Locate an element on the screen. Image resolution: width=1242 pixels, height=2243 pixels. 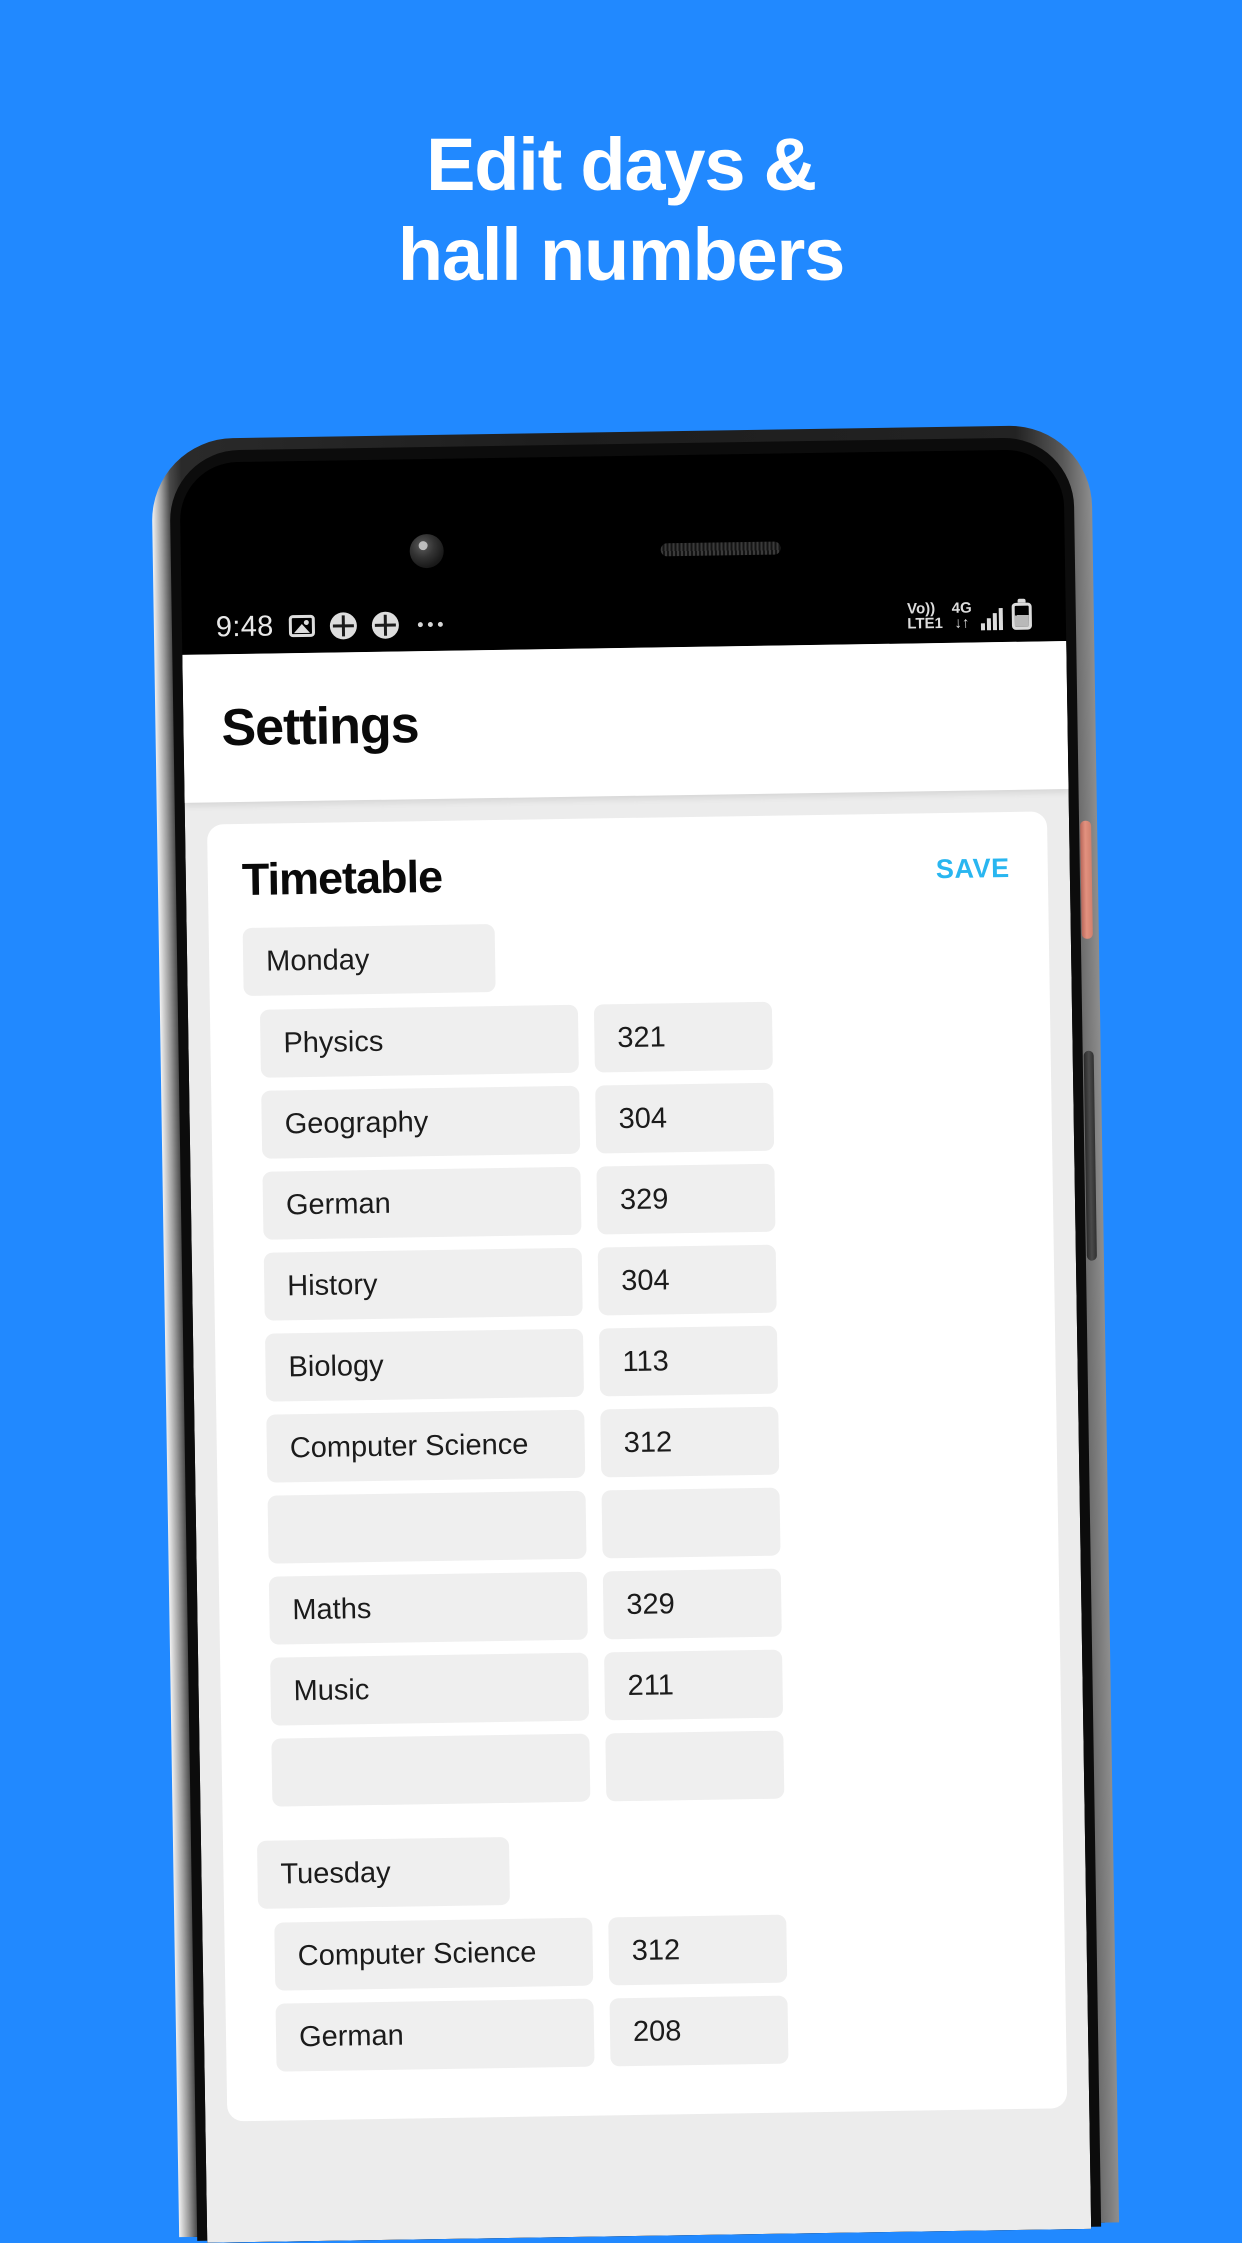
network-type-indicator: 4G ↓↑ is located at coordinates (961, 615).